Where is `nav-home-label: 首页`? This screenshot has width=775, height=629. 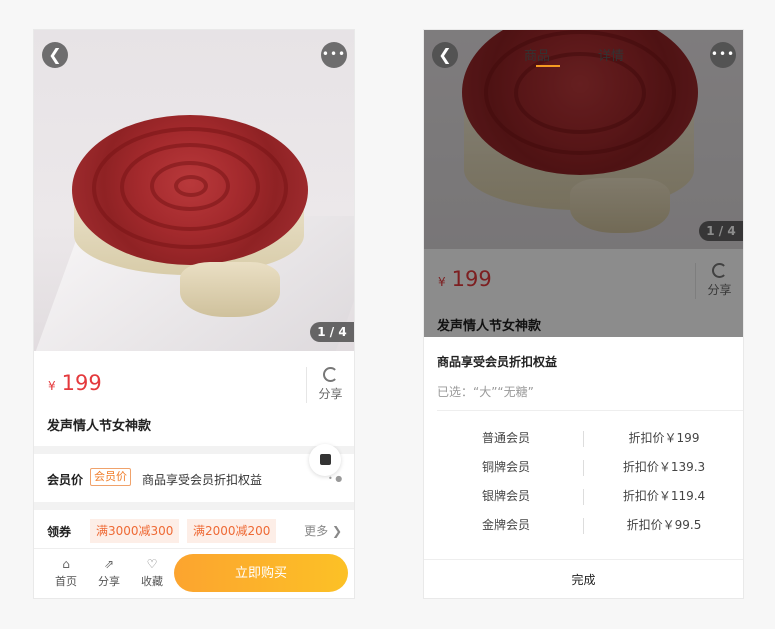
nav-home-label: 首页 is located at coordinates (66, 581).